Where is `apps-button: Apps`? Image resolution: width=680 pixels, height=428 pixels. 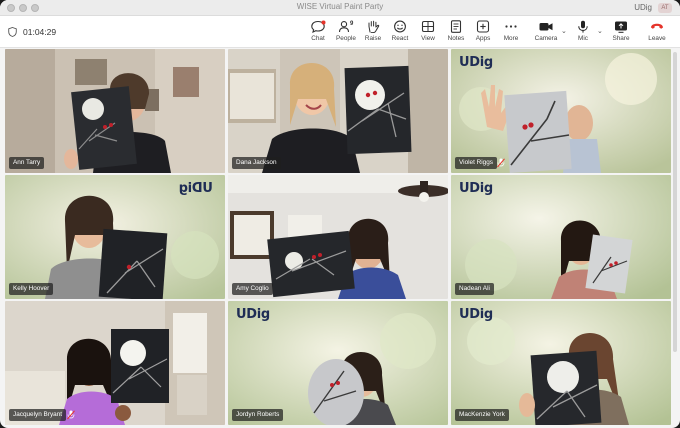
apps-button: Apps is located at coordinates (483, 32).